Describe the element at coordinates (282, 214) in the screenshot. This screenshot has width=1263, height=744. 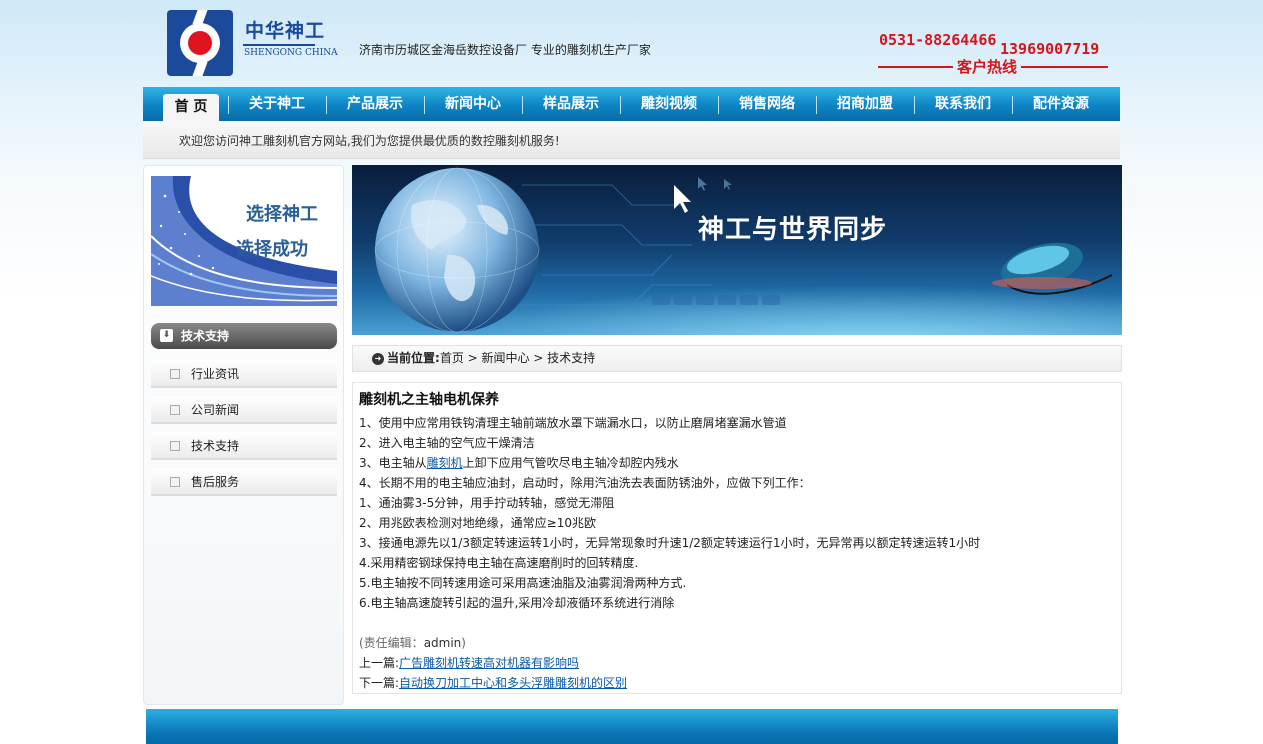
I see `promo-line-1: 选择神工` at that location.